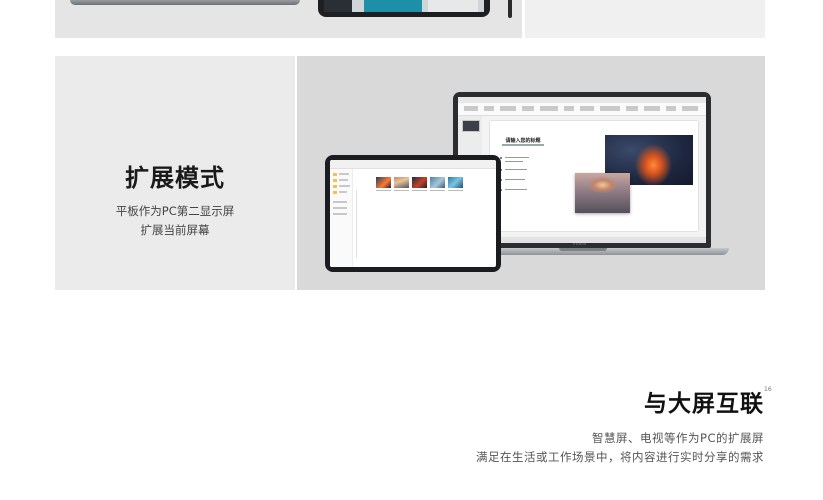 The height and width of the screenshot is (500, 823). I want to click on big-screen-title: 与大屏互联, so click(704, 404).